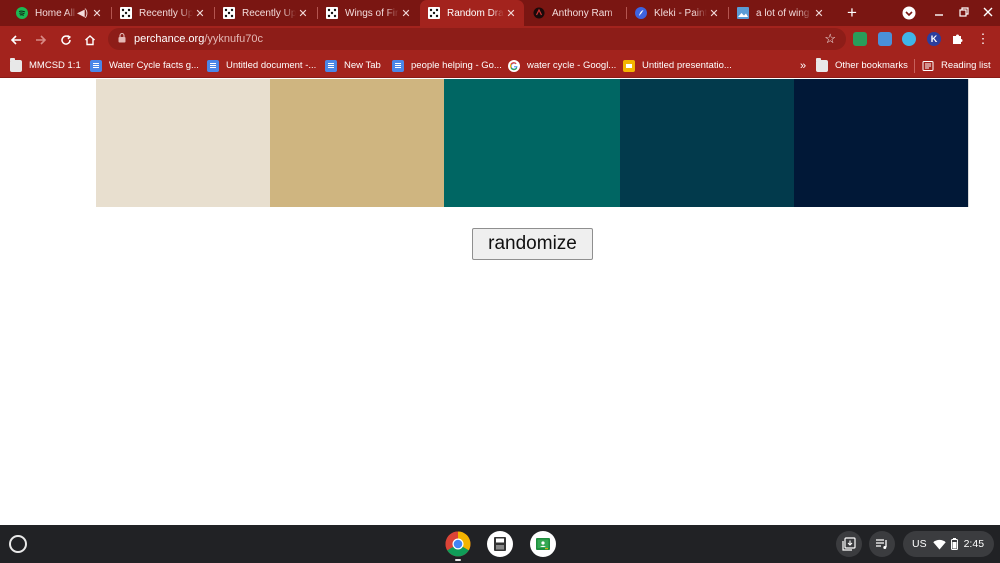  What do you see at coordinates (477, 39) in the screenshot?
I see `address-bar: perchance.org/yyknufu70c ☆` at bounding box center [477, 39].